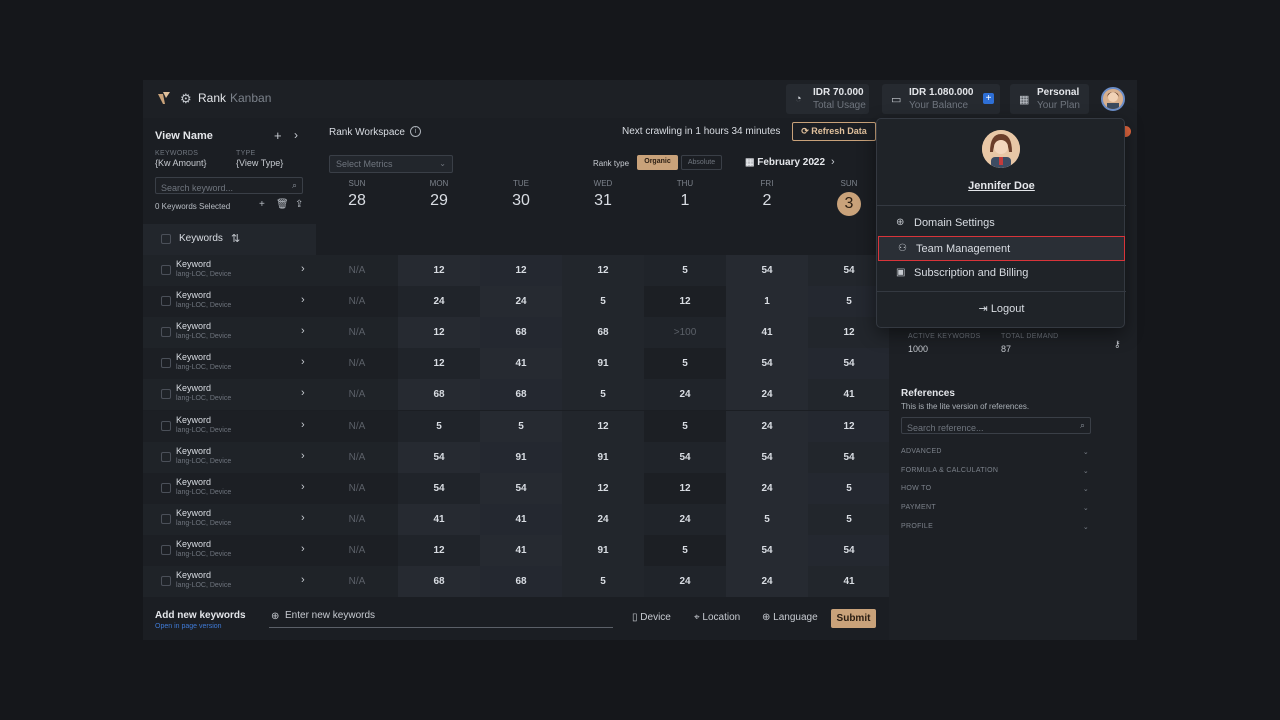  What do you see at coordinates (1001, 248) in the screenshot?
I see `menu-item-team-management: ⚇ Team Management` at bounding box center [1001, 248].